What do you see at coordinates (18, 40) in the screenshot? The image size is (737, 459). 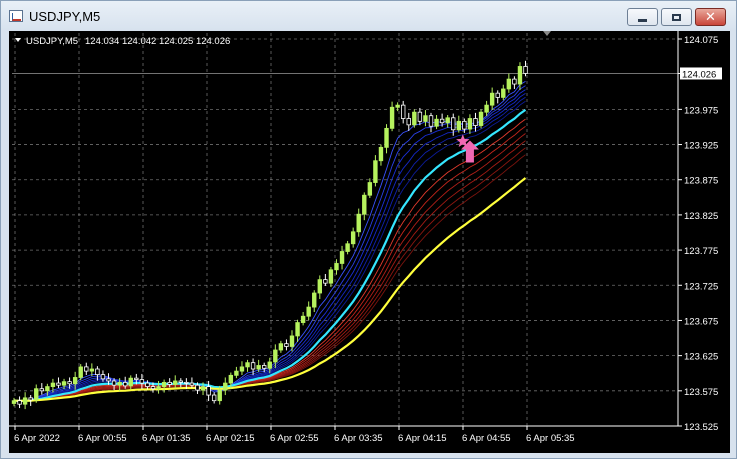 I see `header-dropdown-icon` at bounding box center [18, 40].